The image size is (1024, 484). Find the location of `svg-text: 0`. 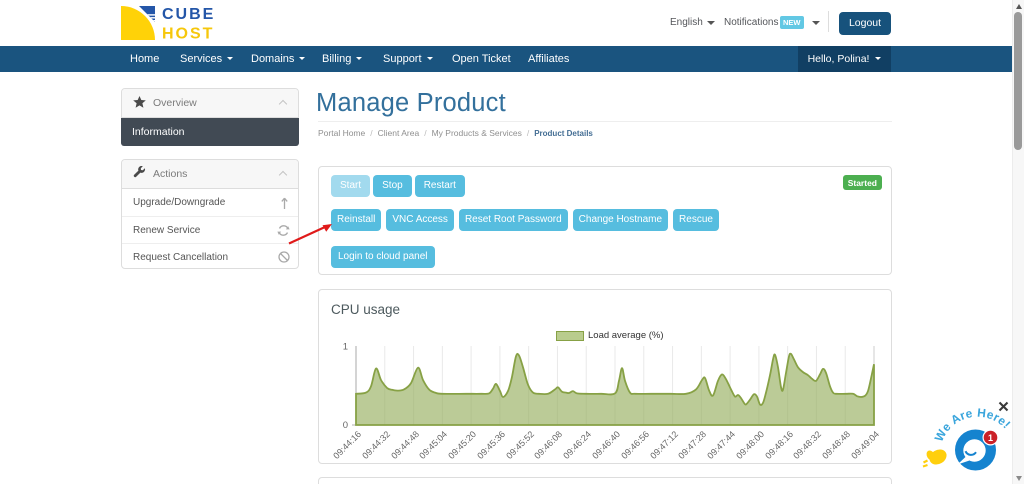

svg-text: 0 is located at coordinates (345, 425).